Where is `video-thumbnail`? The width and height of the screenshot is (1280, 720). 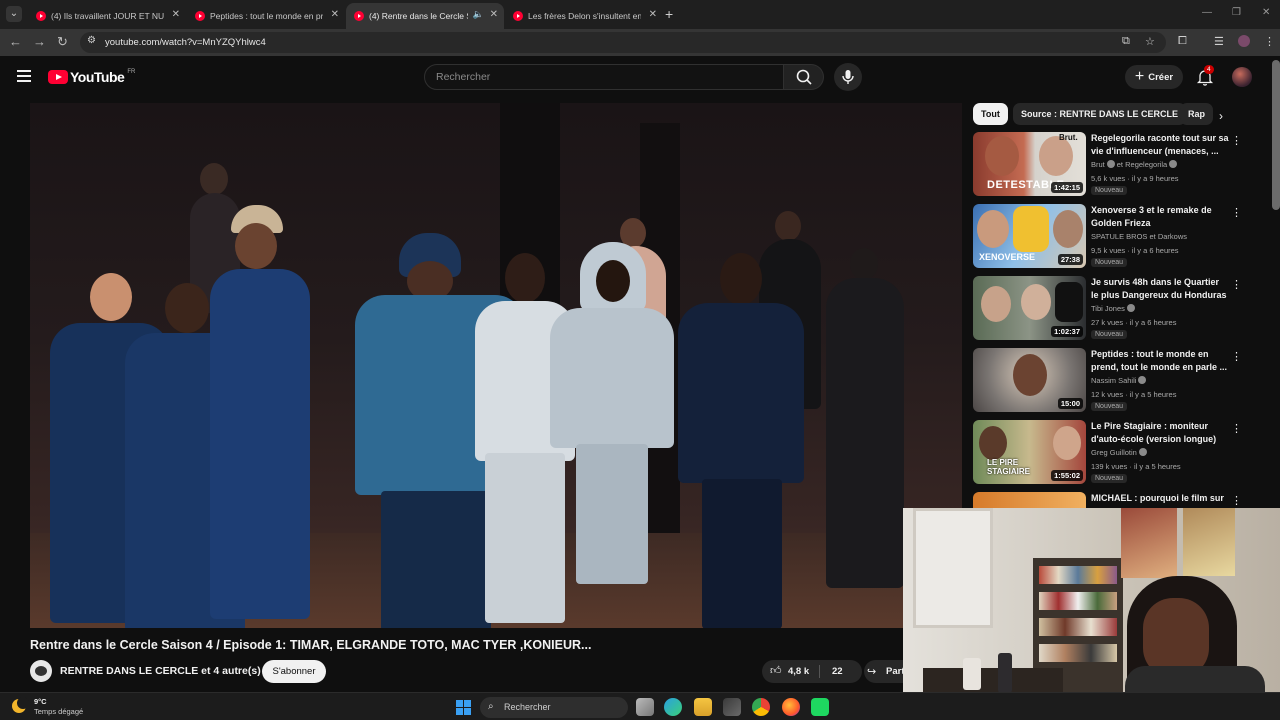
video-thumbnail is located at coordinates (1029, 500).